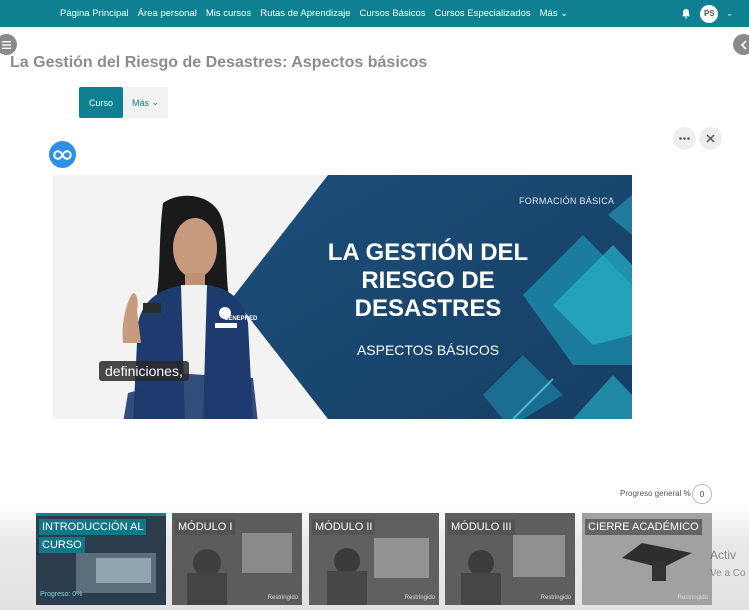  I want to click on banner-kicker: FORMACIÓN BÁSICA, so click(567, 201).